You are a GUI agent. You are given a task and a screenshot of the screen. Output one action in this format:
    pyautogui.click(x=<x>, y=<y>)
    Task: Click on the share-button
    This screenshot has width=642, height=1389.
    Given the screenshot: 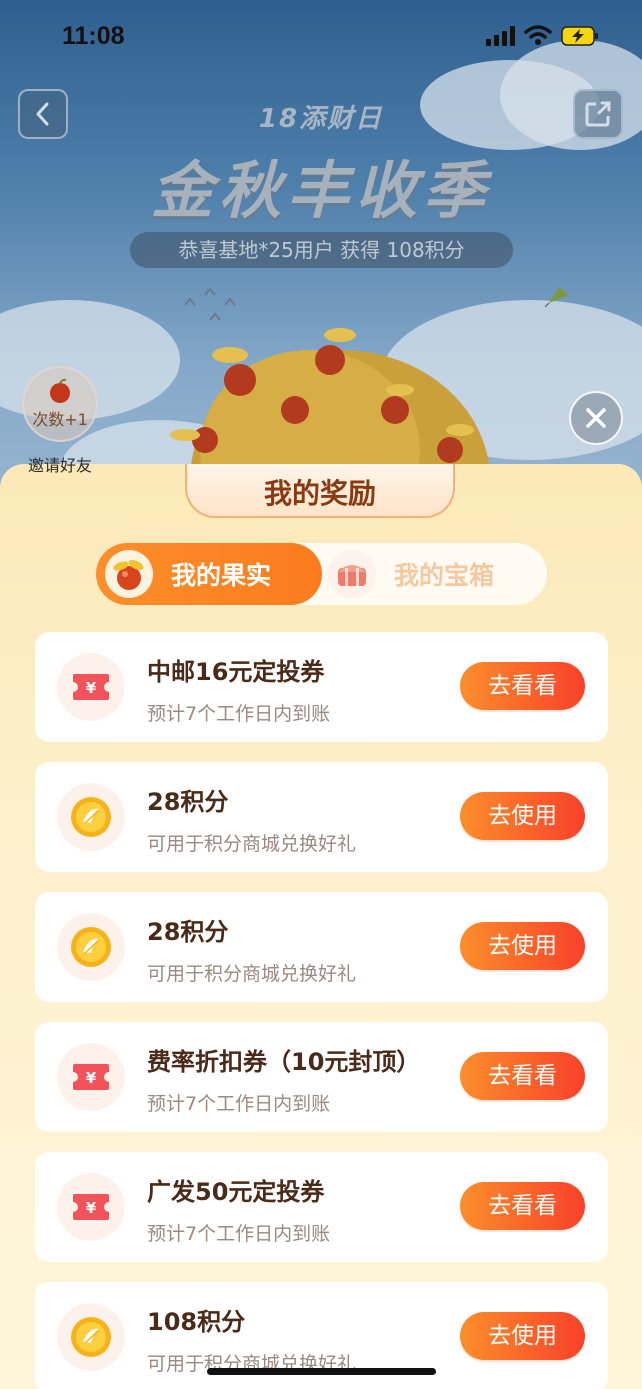 What is the action you would take?
    pyautogui.click(x=598, y=114)
    